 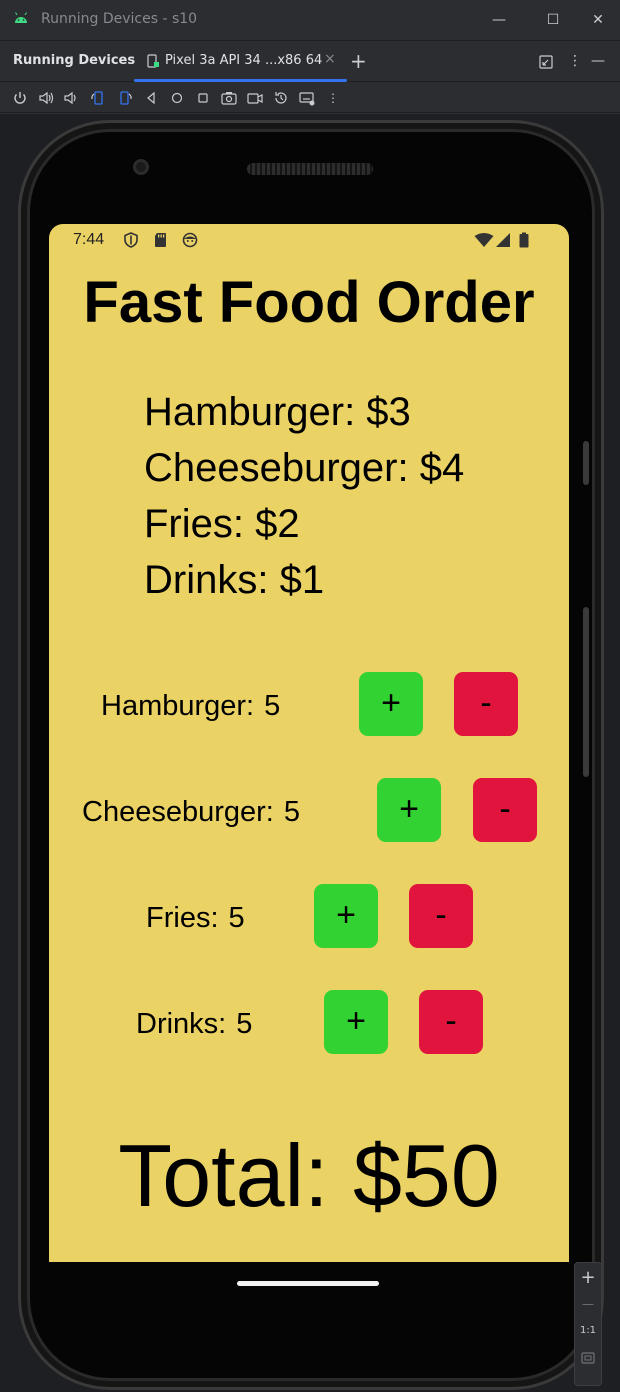 I want to click on hamburger-row-label: Hamburger: 5, so click(x=190, y=706).